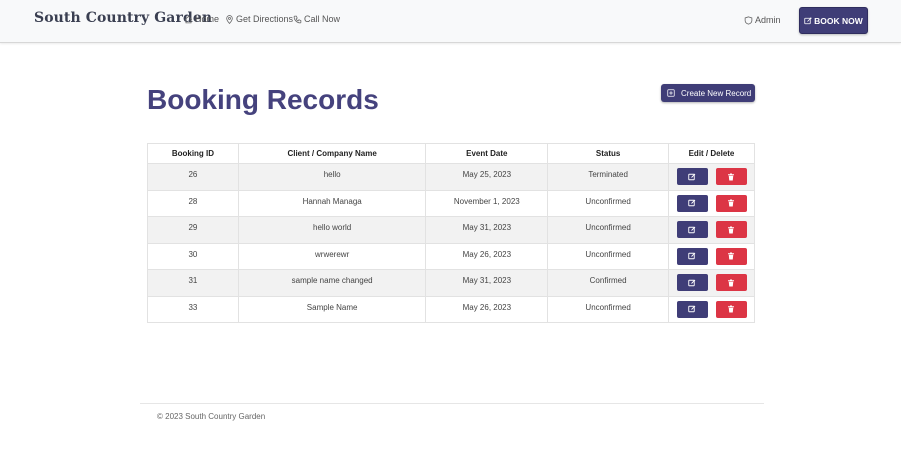 This screenshot has width=901, height=461. I want to click on book-now-label: BOOK NOW, so click(838, 20).